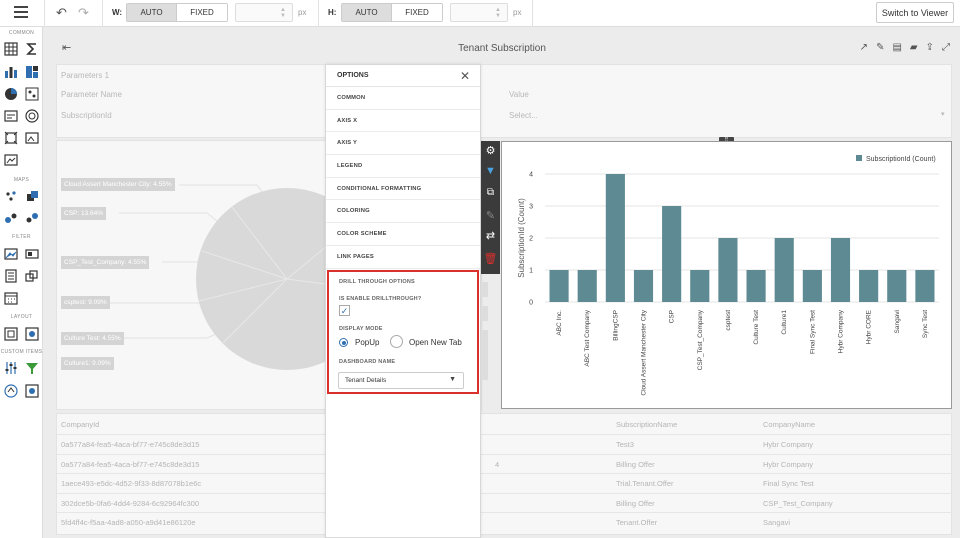  What do you see at coordinates (85, 302) in the screenshot?
I see `pie-label: csptest: 9.09%` at bounding box center [85, 302].